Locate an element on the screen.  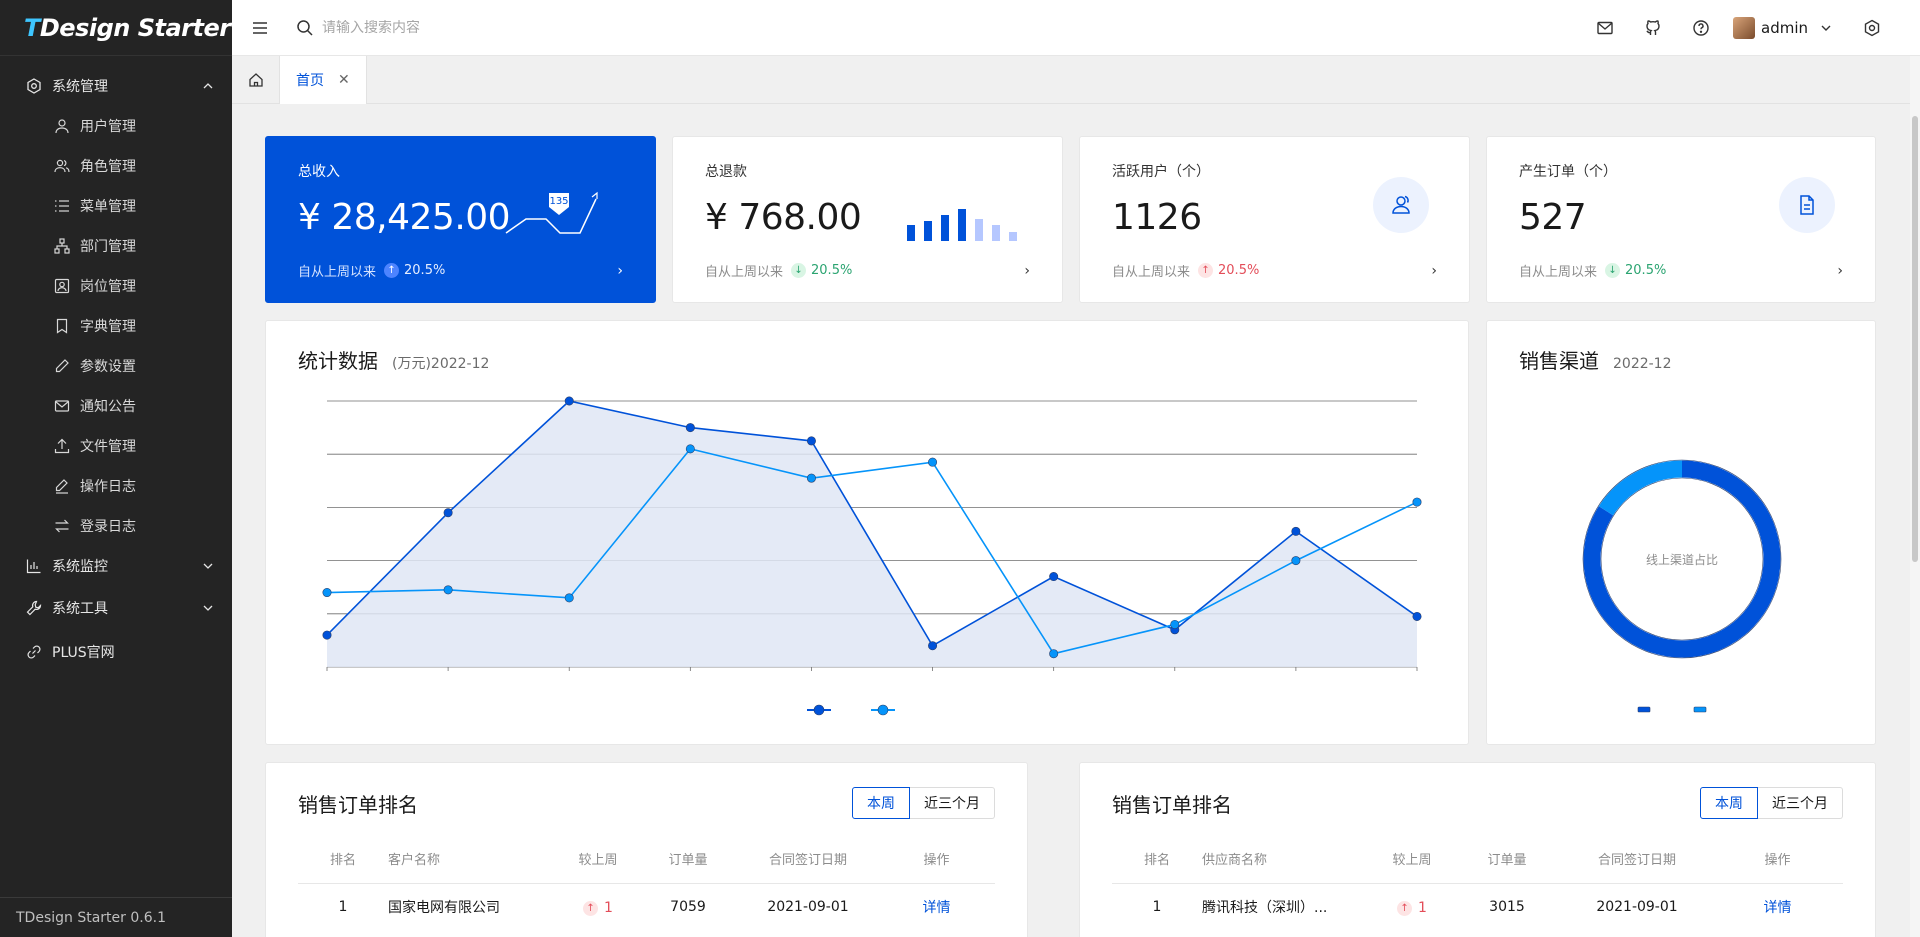
donut-chart: 线上渠道占比 is located at coordinates (1682, 533).